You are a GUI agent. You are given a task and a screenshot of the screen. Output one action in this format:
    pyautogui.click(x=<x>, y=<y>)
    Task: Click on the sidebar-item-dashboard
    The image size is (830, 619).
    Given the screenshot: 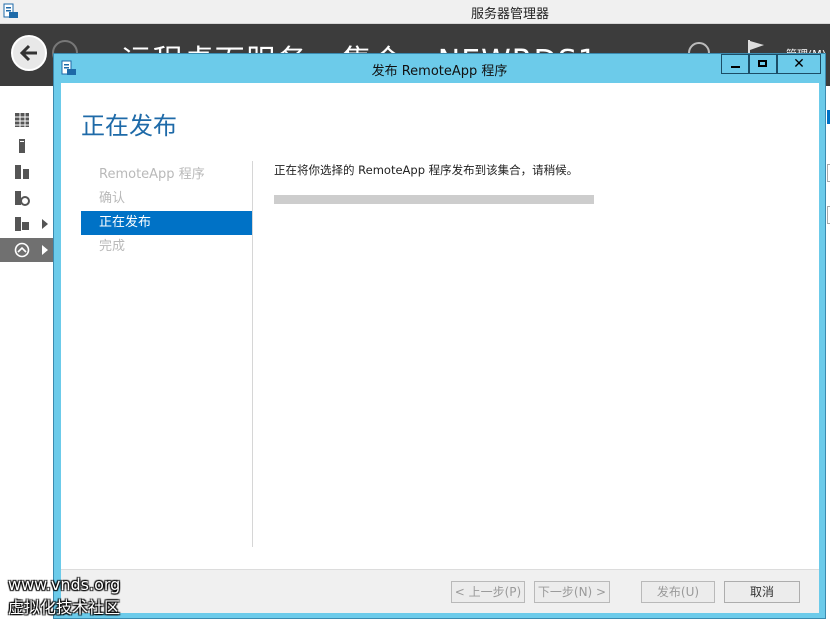 What is the action you would take?
    pyautogui.click(x=27, y=120)
    